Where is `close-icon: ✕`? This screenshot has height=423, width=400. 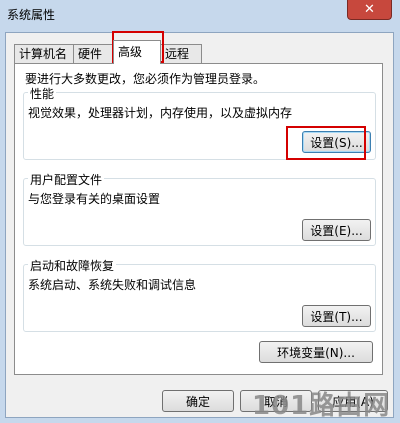 close-icon: ✕ is located at coordinates (369, 9).